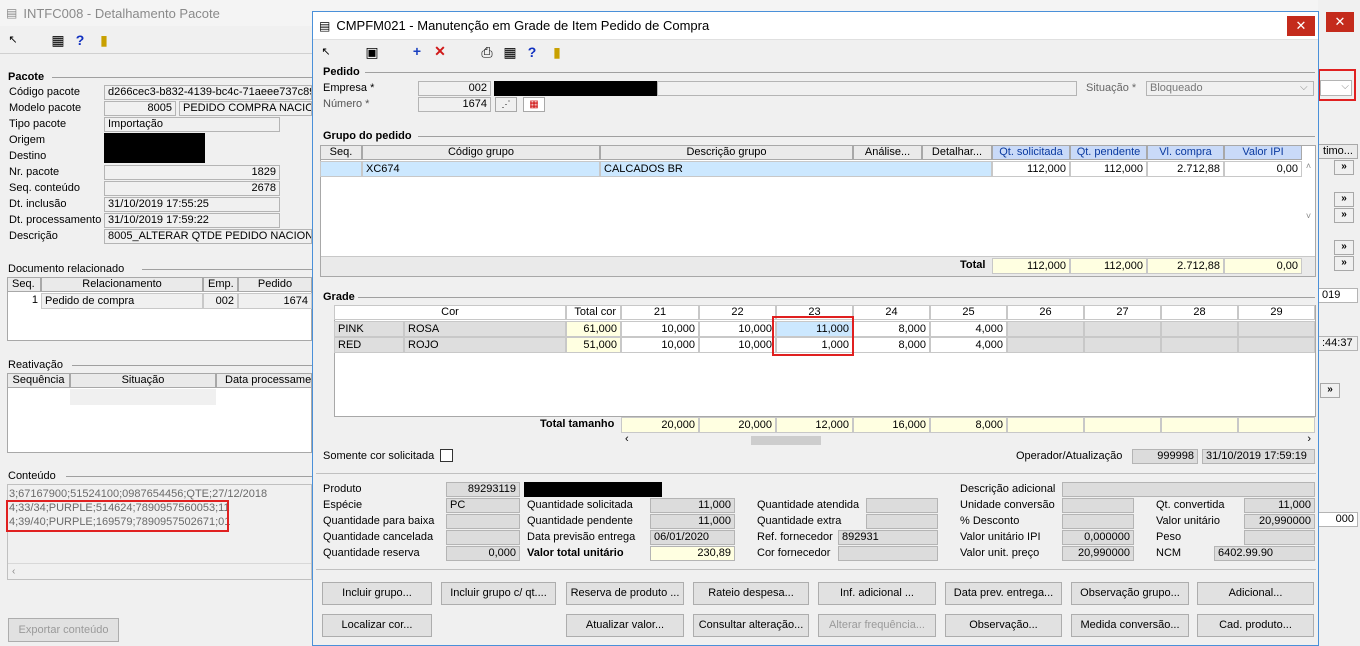  Describe the element at coordinates (440, 51) in the screenshot. I see `delete-icon: ✕` at that location.